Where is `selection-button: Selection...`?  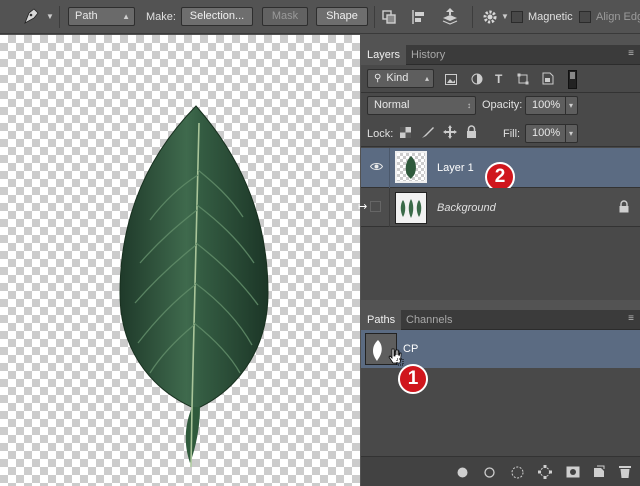 selection-button: Selection... is located at coordinates (217, 16).